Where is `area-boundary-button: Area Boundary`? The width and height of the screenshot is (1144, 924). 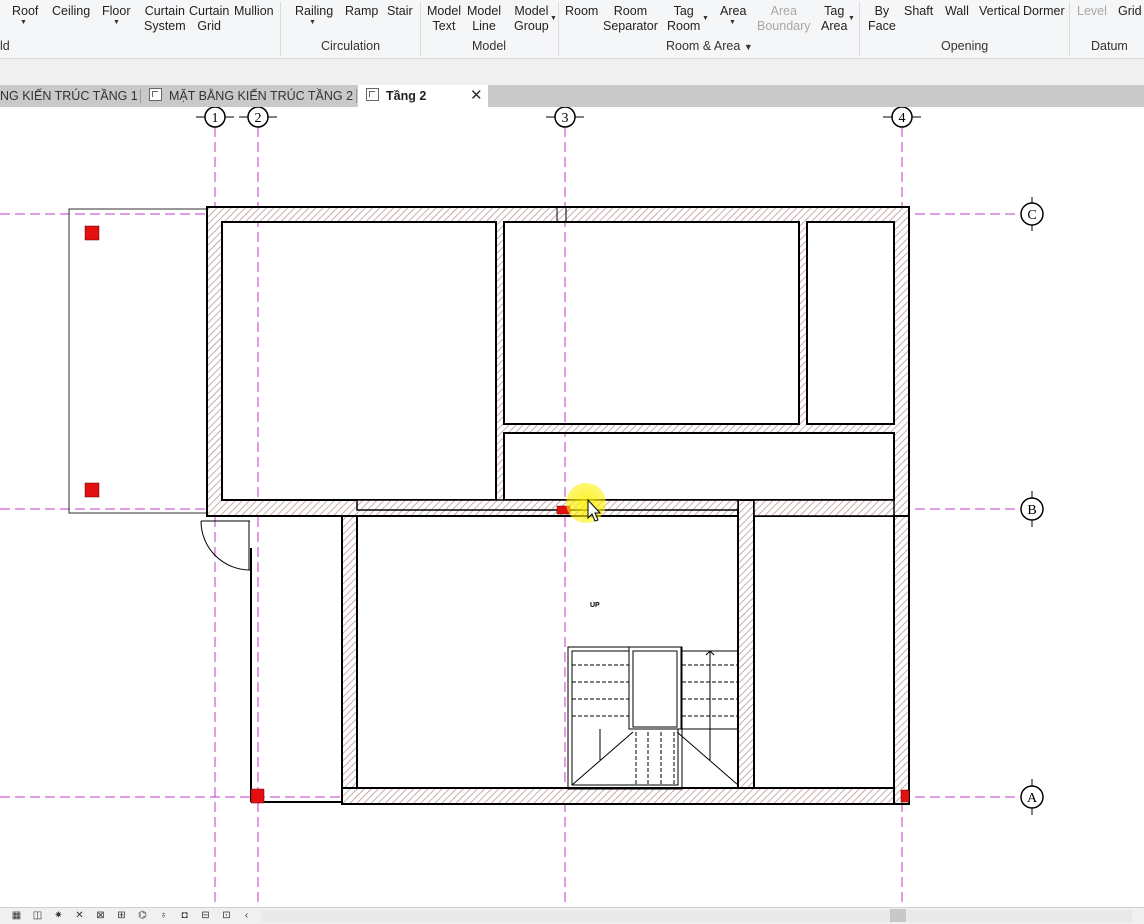
area-boundary-button: Area Boundary is located at coordinates (784, 19).